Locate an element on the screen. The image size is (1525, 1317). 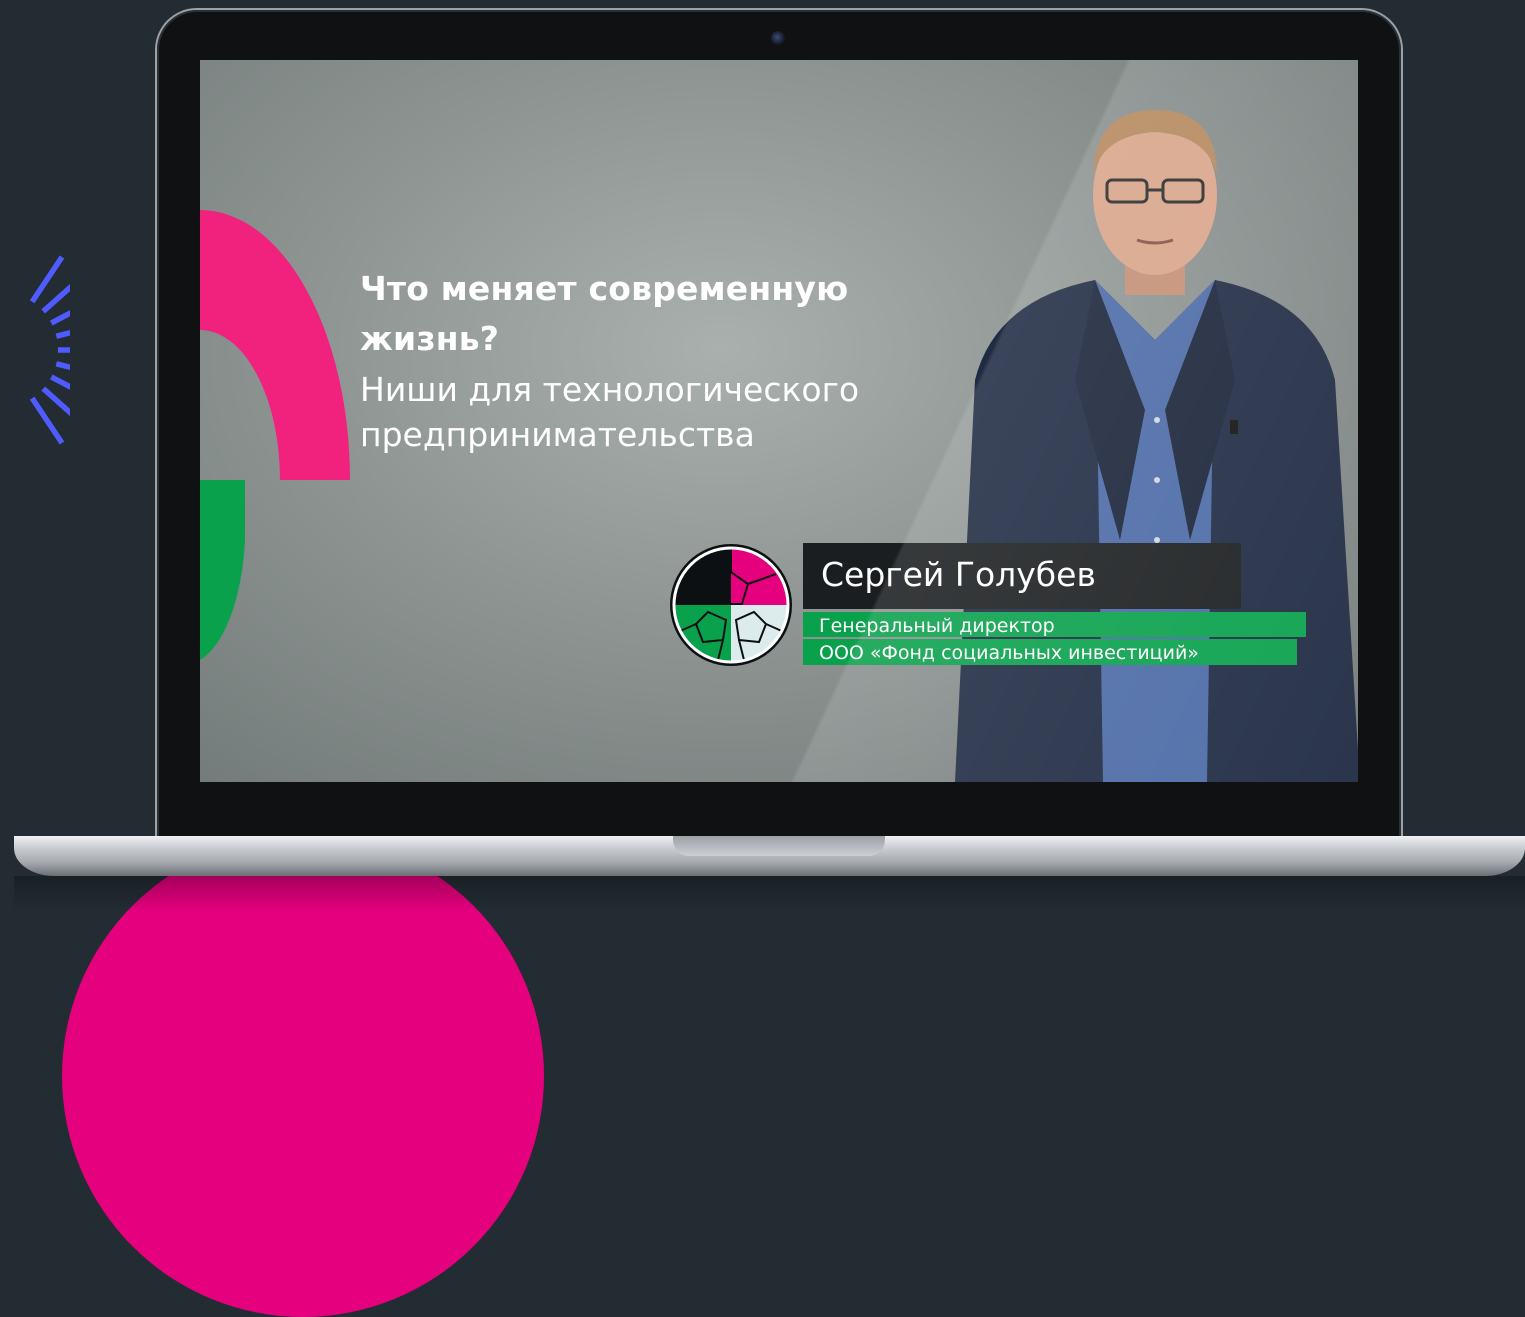
speaker-name-box: Сергей Голубев is located at coordinates (1022, 576).